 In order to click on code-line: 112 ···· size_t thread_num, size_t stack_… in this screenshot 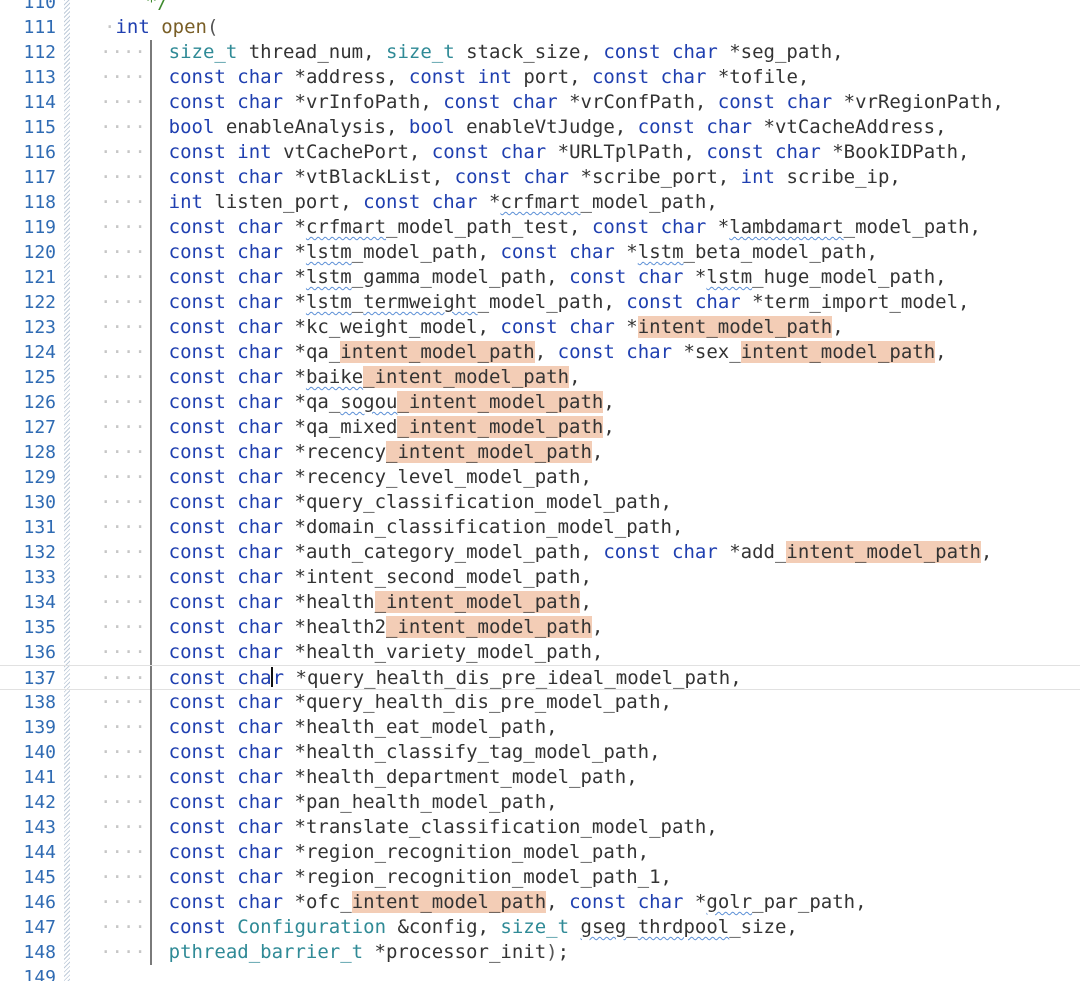, I will do `click(540, 52)`.